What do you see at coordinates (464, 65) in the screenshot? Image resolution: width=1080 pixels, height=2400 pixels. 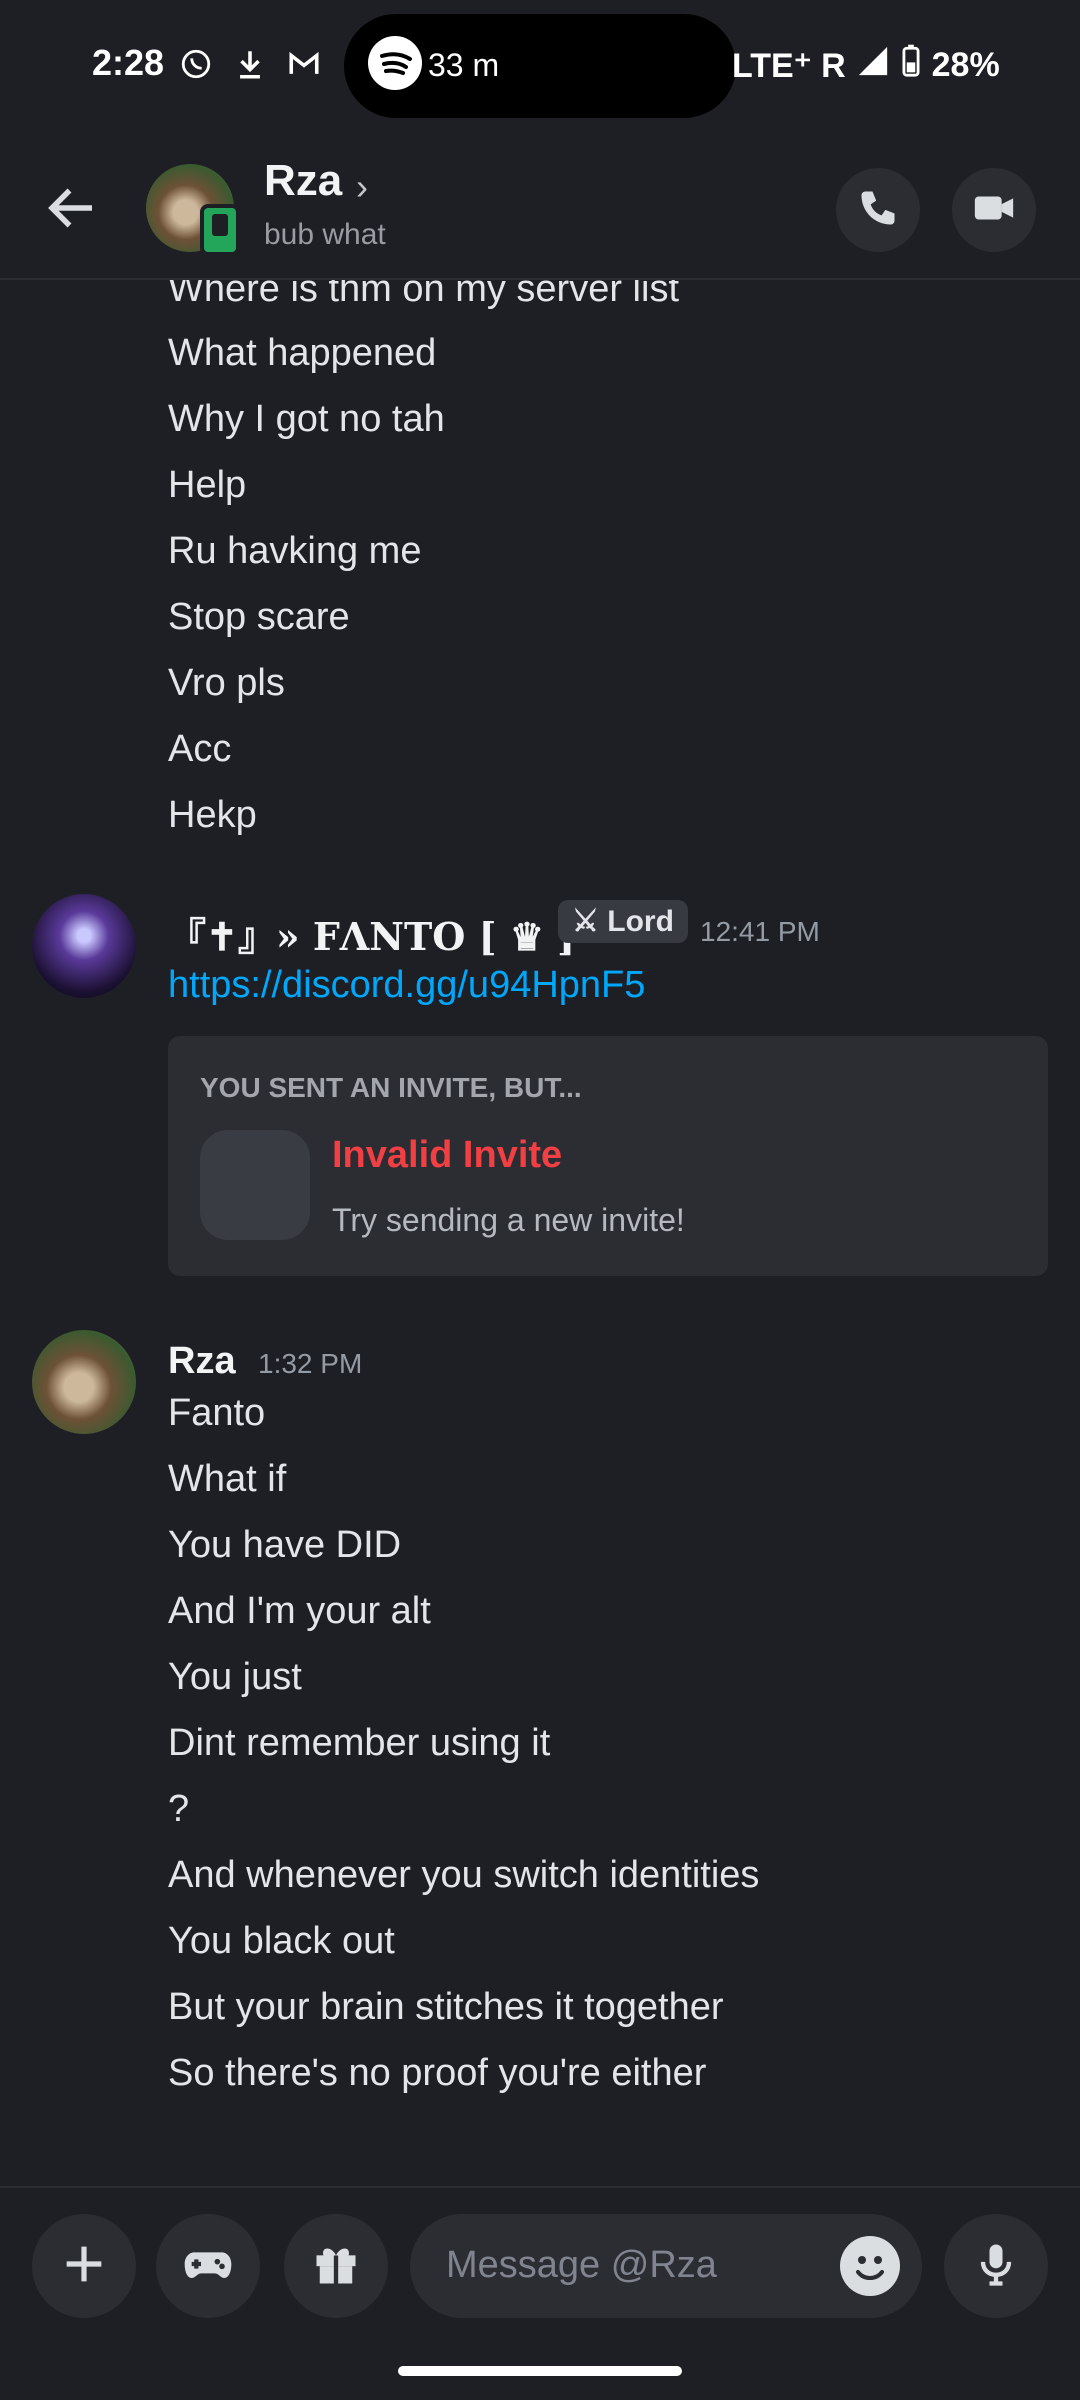 I see `spotify-timer: 33 m` at bounding box center [464, 65].